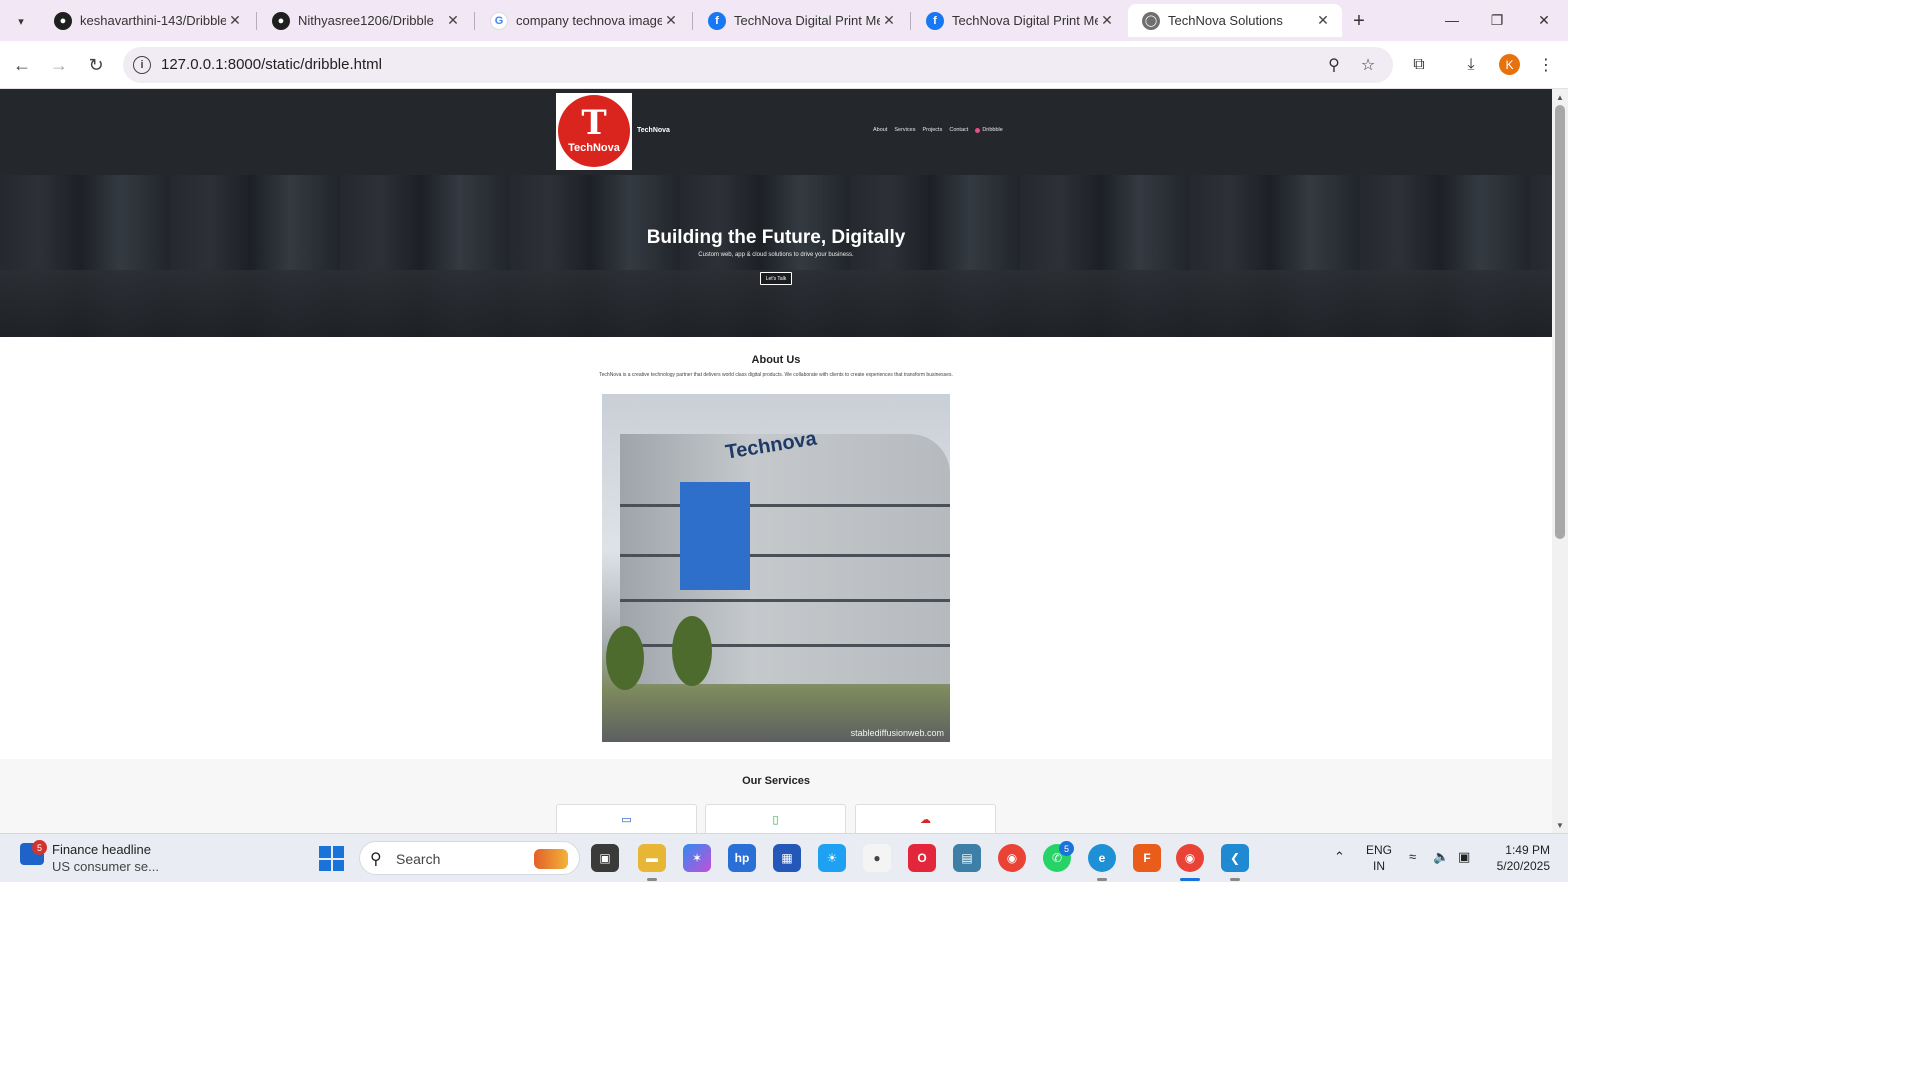  I want to click on service-card-web: ▭, so click(626, 818).